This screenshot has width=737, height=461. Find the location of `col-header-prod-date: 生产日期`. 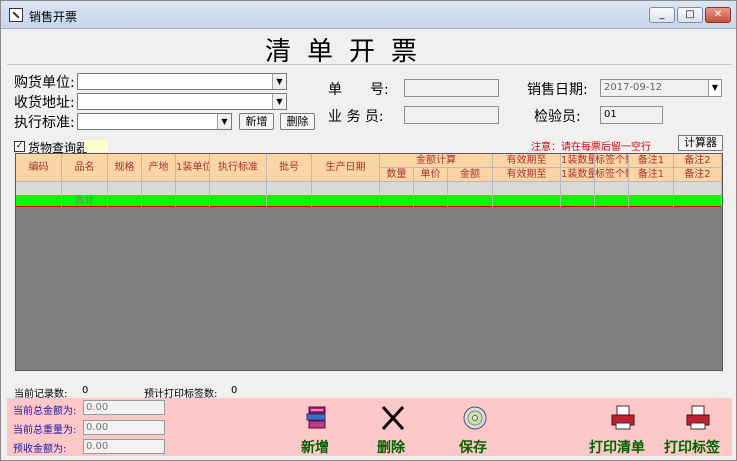

col-header-prod-date: 生产日期 is located at coordinates (346, 168).